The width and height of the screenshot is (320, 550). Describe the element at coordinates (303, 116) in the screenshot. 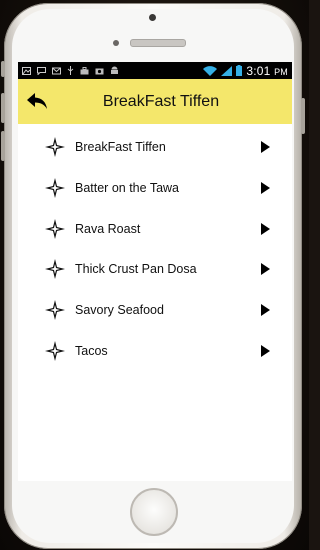

I see `power-button` at that location.